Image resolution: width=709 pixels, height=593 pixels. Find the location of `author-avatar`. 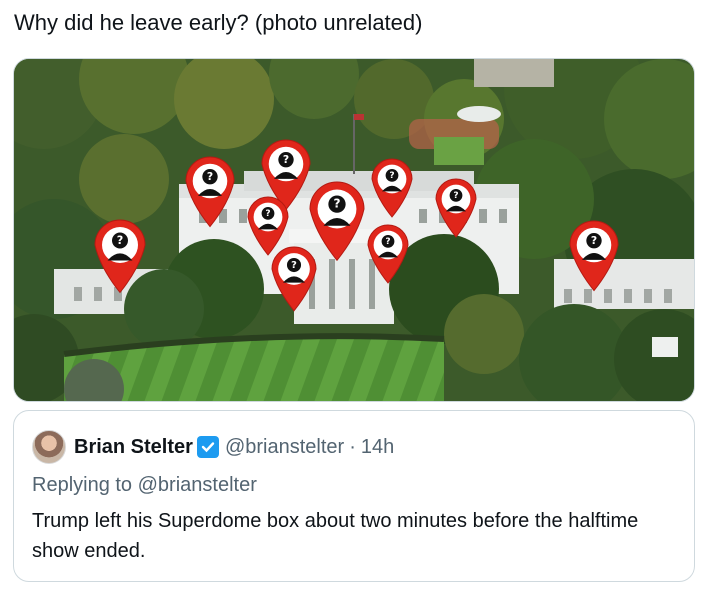

author-avatar is located at coordinates (49, 447).